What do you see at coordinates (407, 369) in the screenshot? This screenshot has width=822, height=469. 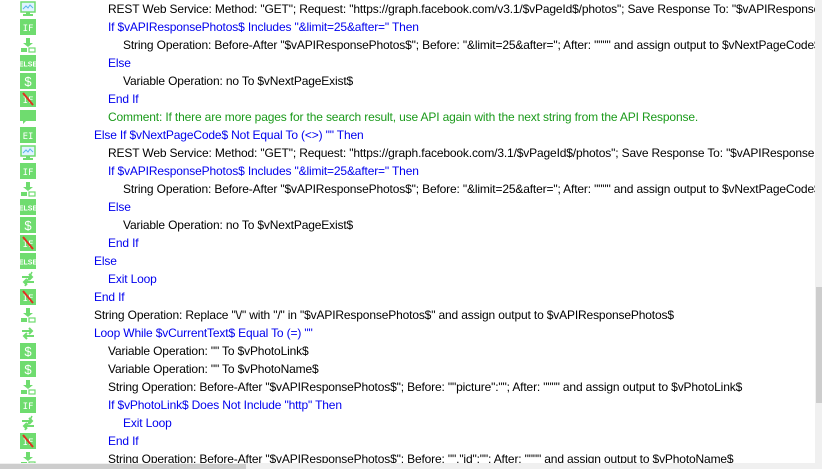 I see `script-line: $ Variable Operation: "" To $vPhotoName$` at bounding box center [407, 369].